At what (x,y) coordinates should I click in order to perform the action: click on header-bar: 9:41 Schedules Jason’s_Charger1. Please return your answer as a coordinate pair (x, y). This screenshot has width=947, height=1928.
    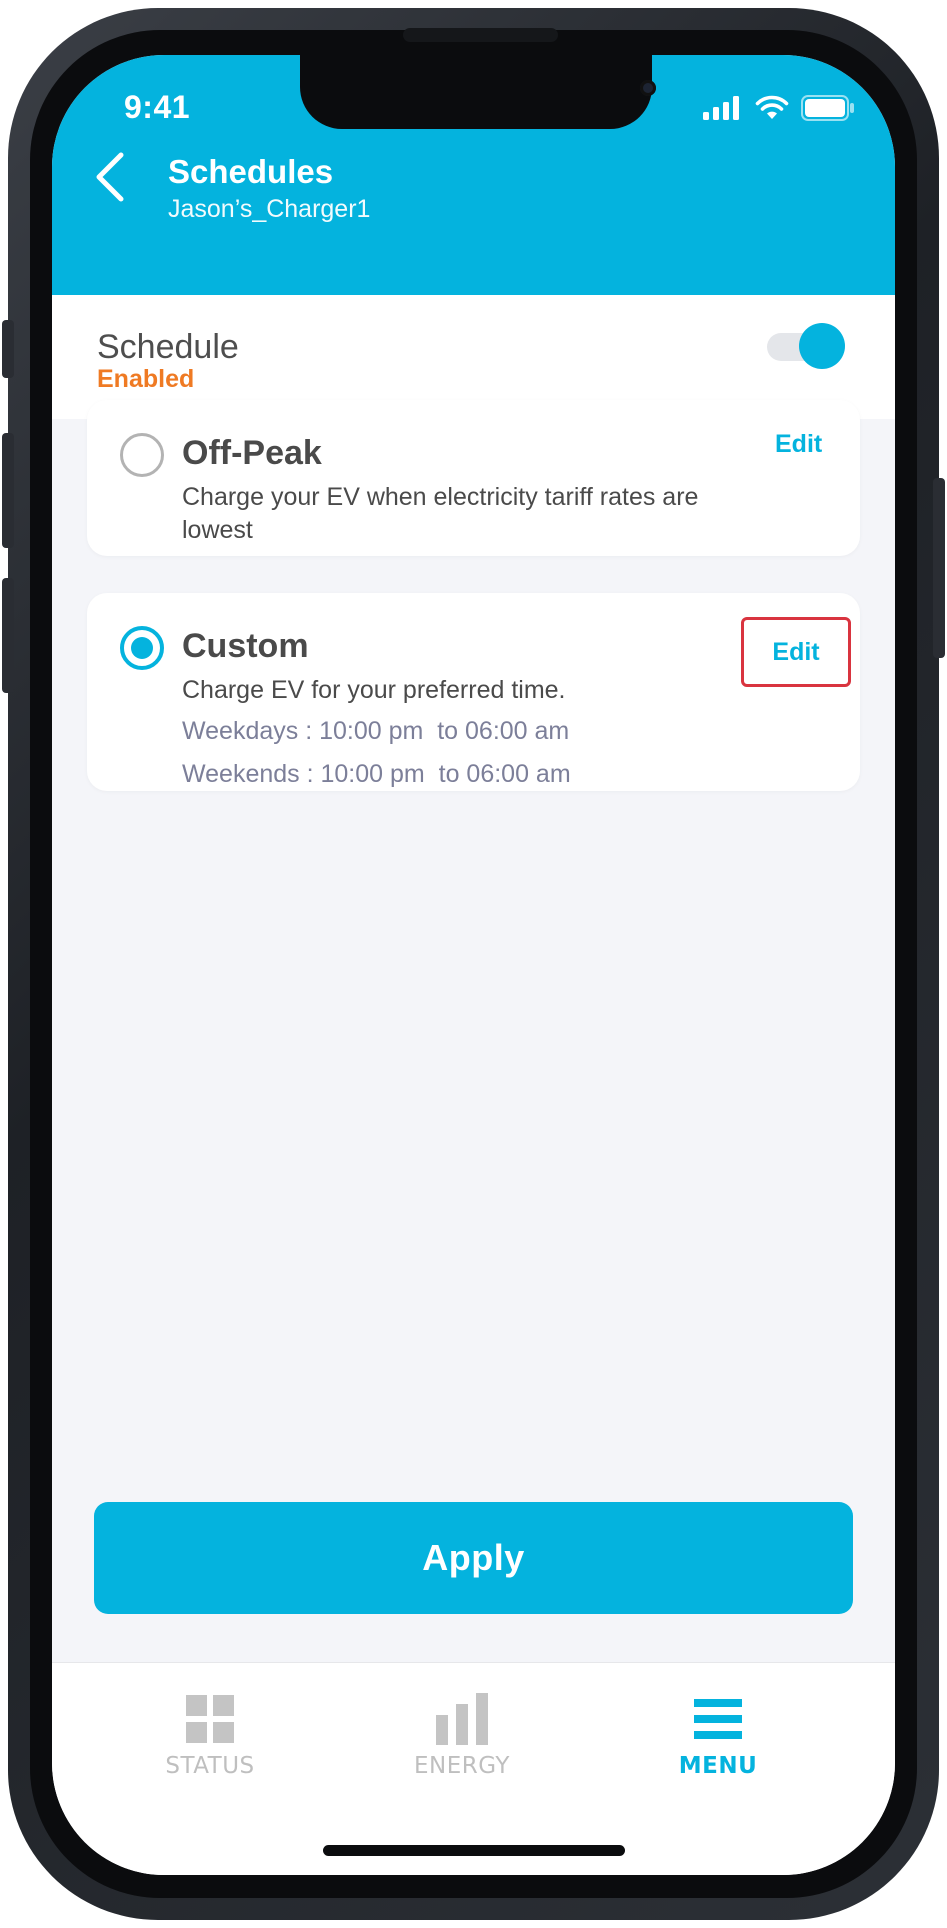
    Looking at the image, I should click on (473, 175).